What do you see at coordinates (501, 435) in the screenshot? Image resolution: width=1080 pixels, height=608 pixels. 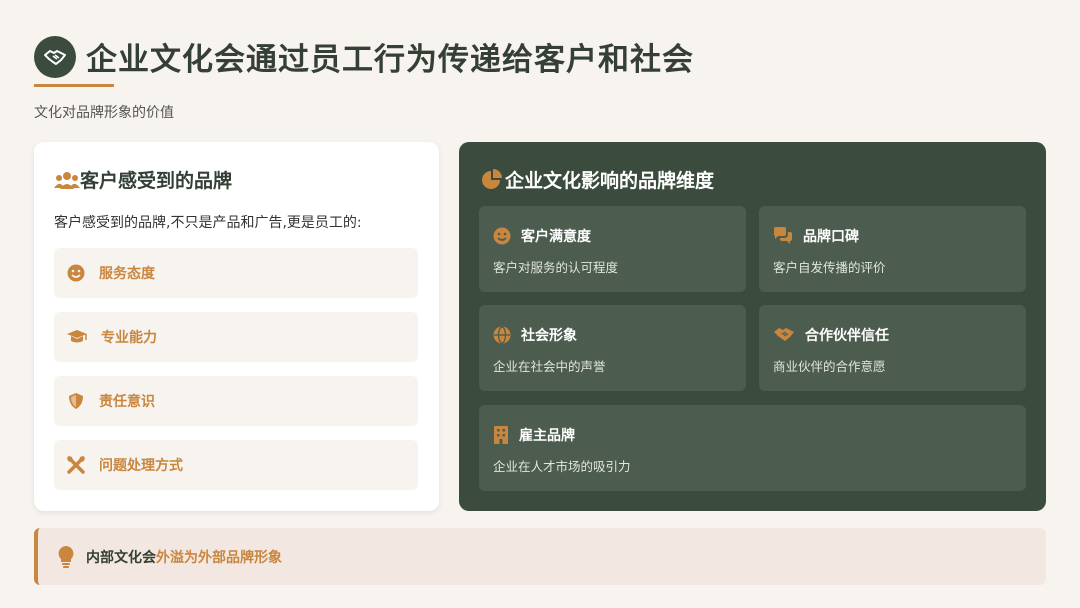 I see `building-icon` at bounding box center [501, 435].